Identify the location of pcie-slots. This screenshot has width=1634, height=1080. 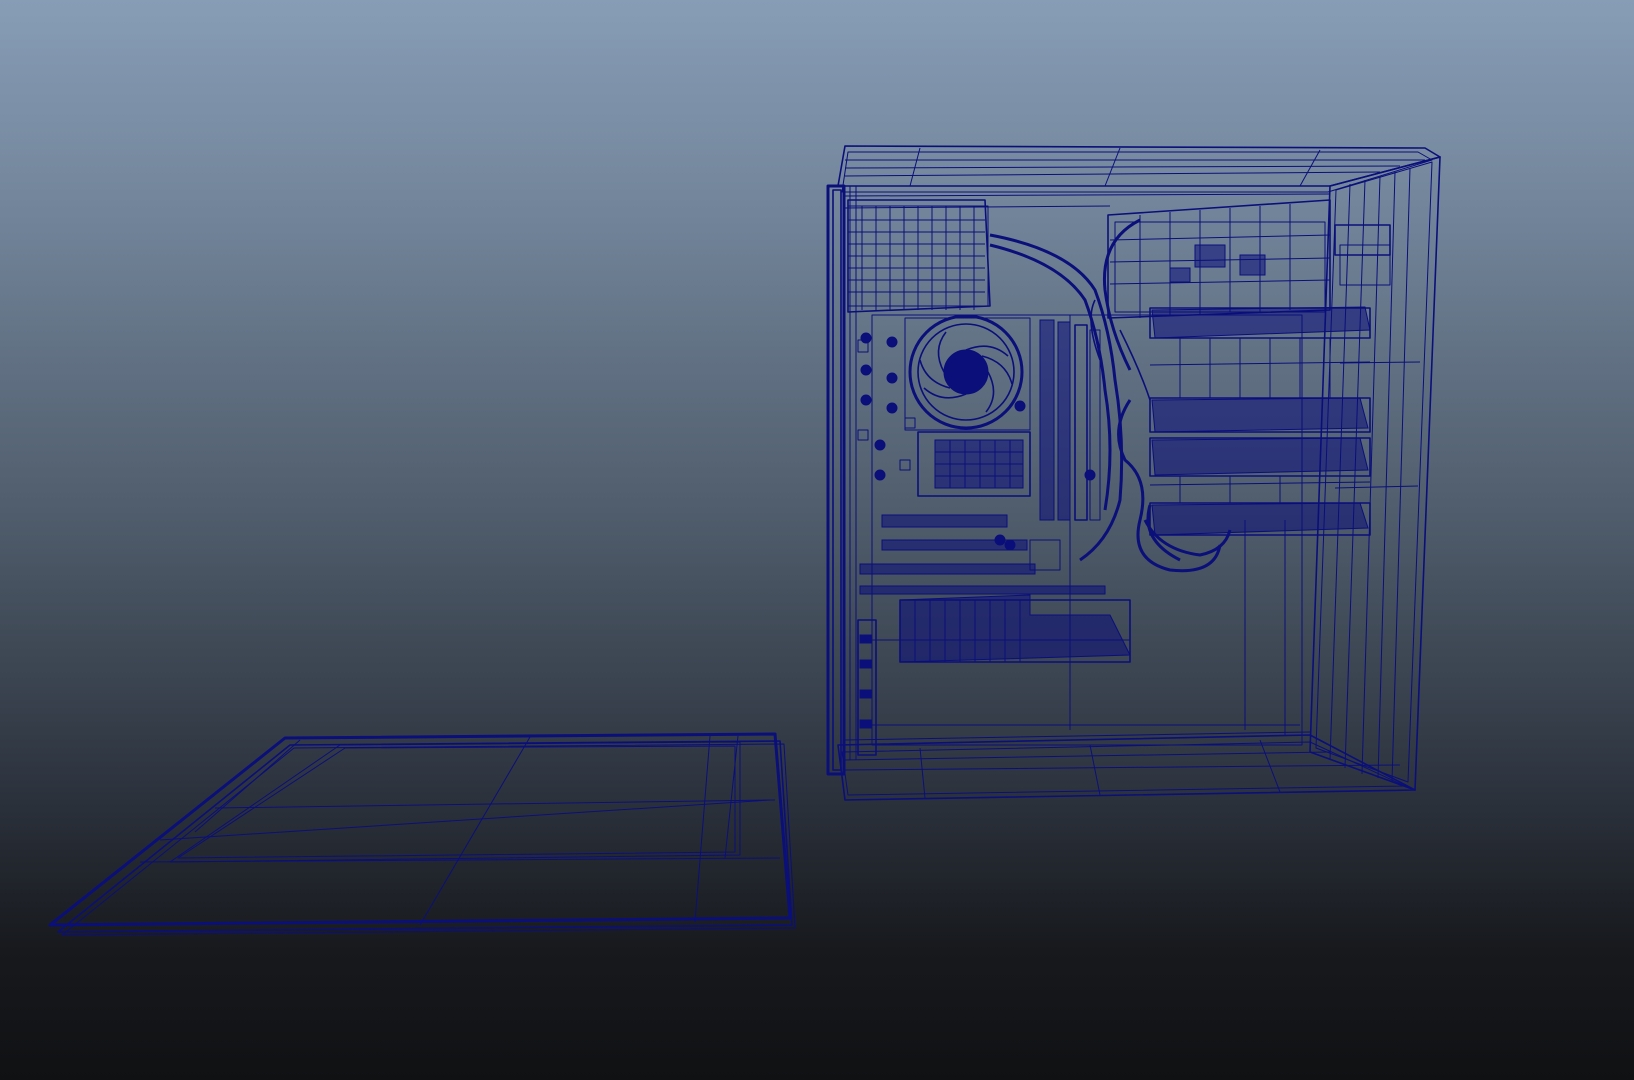
(982, 554).